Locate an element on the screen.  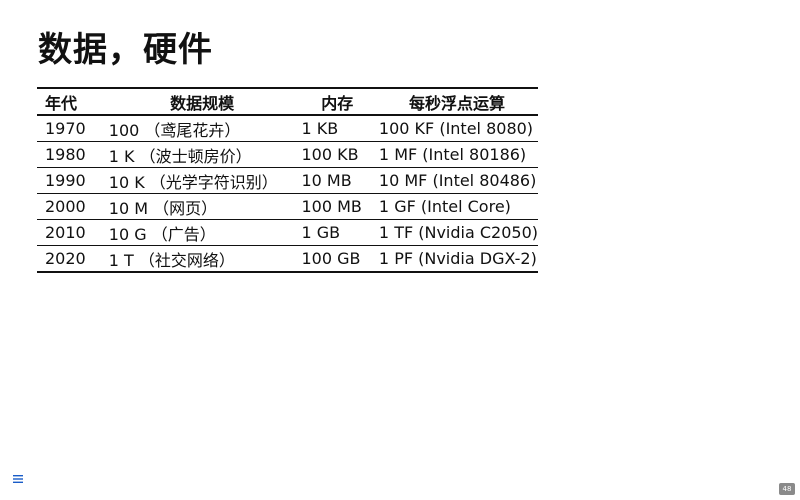
cell-year: 2020 is located at coordinates (65, 258).